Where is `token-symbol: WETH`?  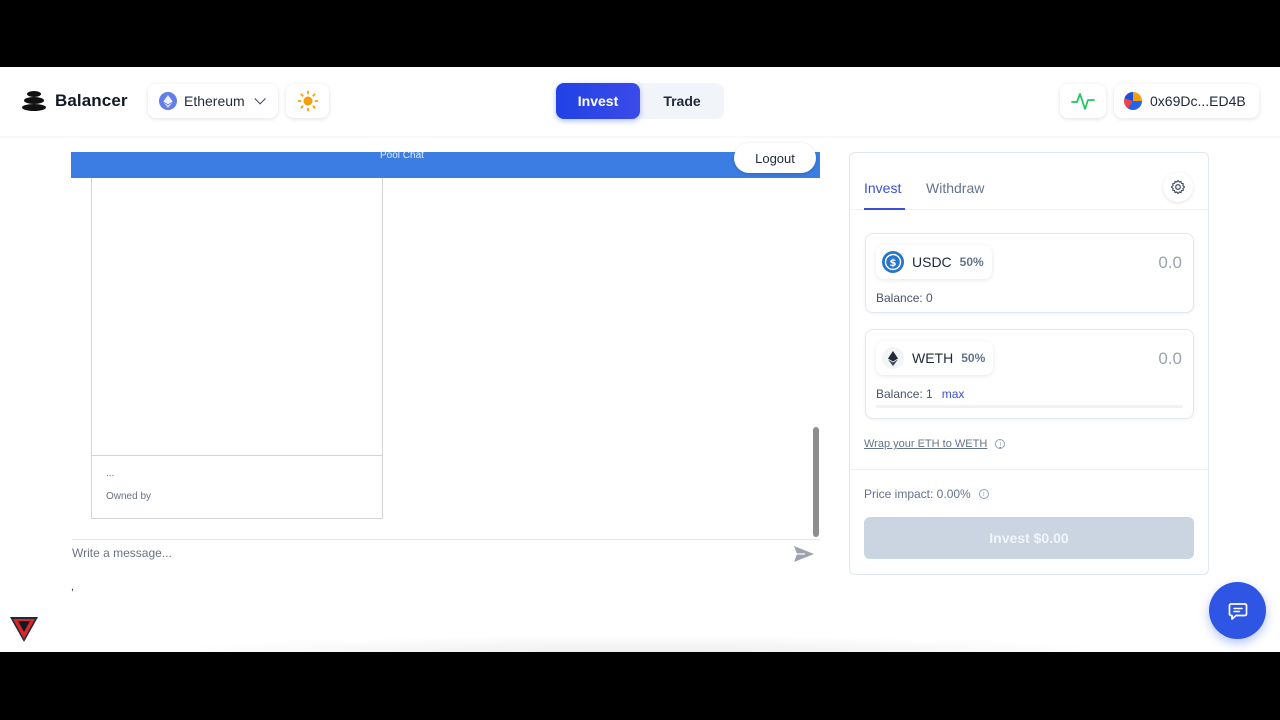
token-symbol: WETH is located at coordinates (933, 358).